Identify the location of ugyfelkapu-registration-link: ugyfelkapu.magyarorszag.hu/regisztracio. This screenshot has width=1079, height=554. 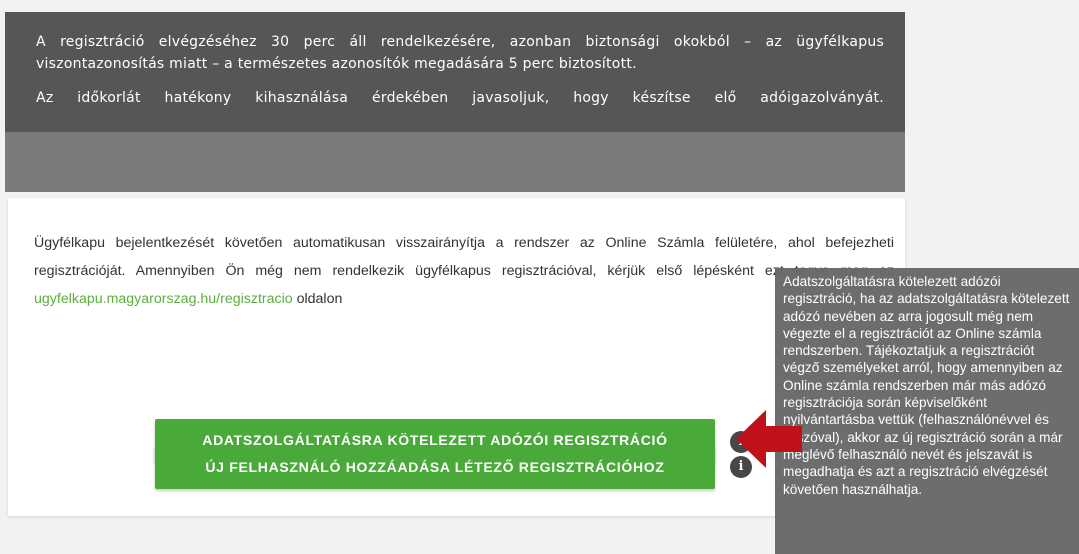
(163, 299).